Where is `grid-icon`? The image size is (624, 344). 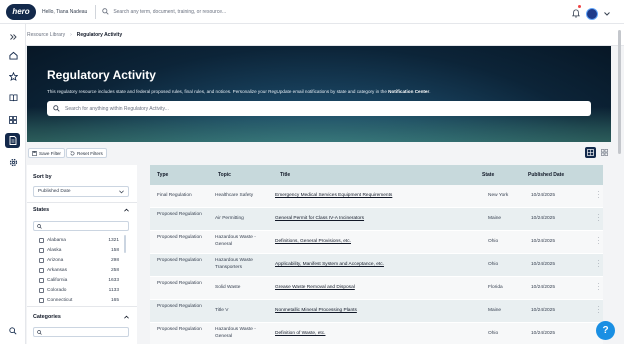
grid-icon is located at coordinates (13, 120).